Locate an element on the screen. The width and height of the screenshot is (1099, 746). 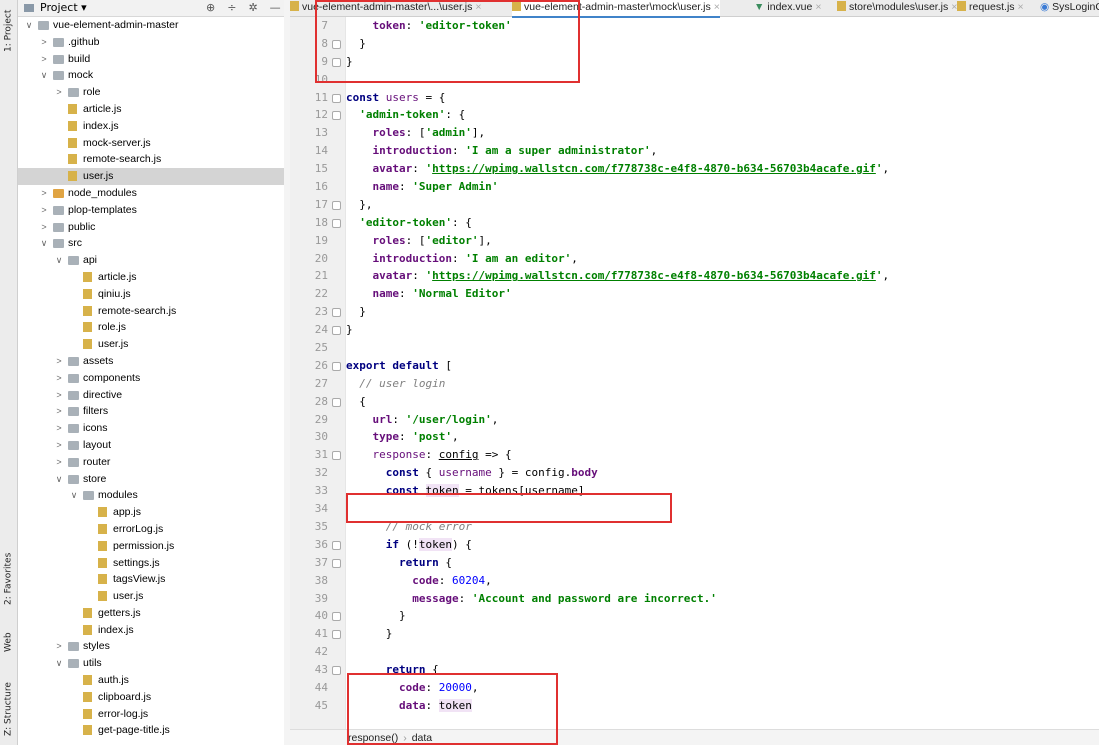
tree-item: error-log.js is located at coordinates (151, 714).